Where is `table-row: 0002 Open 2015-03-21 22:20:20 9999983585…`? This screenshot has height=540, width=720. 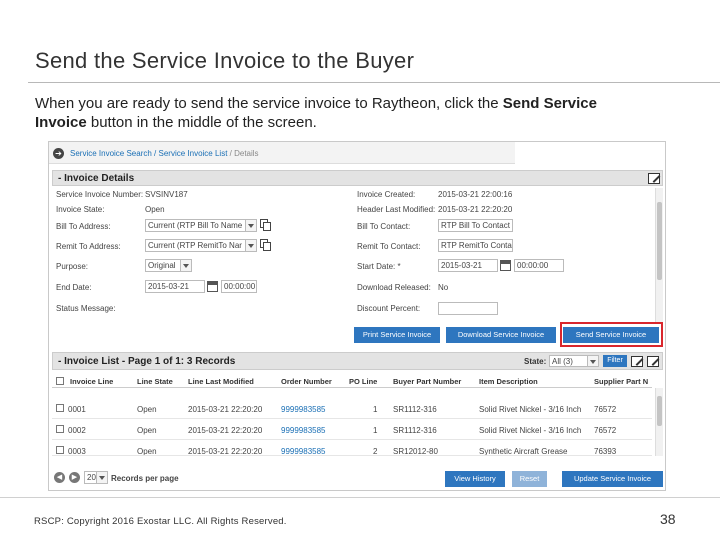 table-row: 0002 Open 2015-03-21 22:20:20 9999983585… is located at coordinates (352, 429).